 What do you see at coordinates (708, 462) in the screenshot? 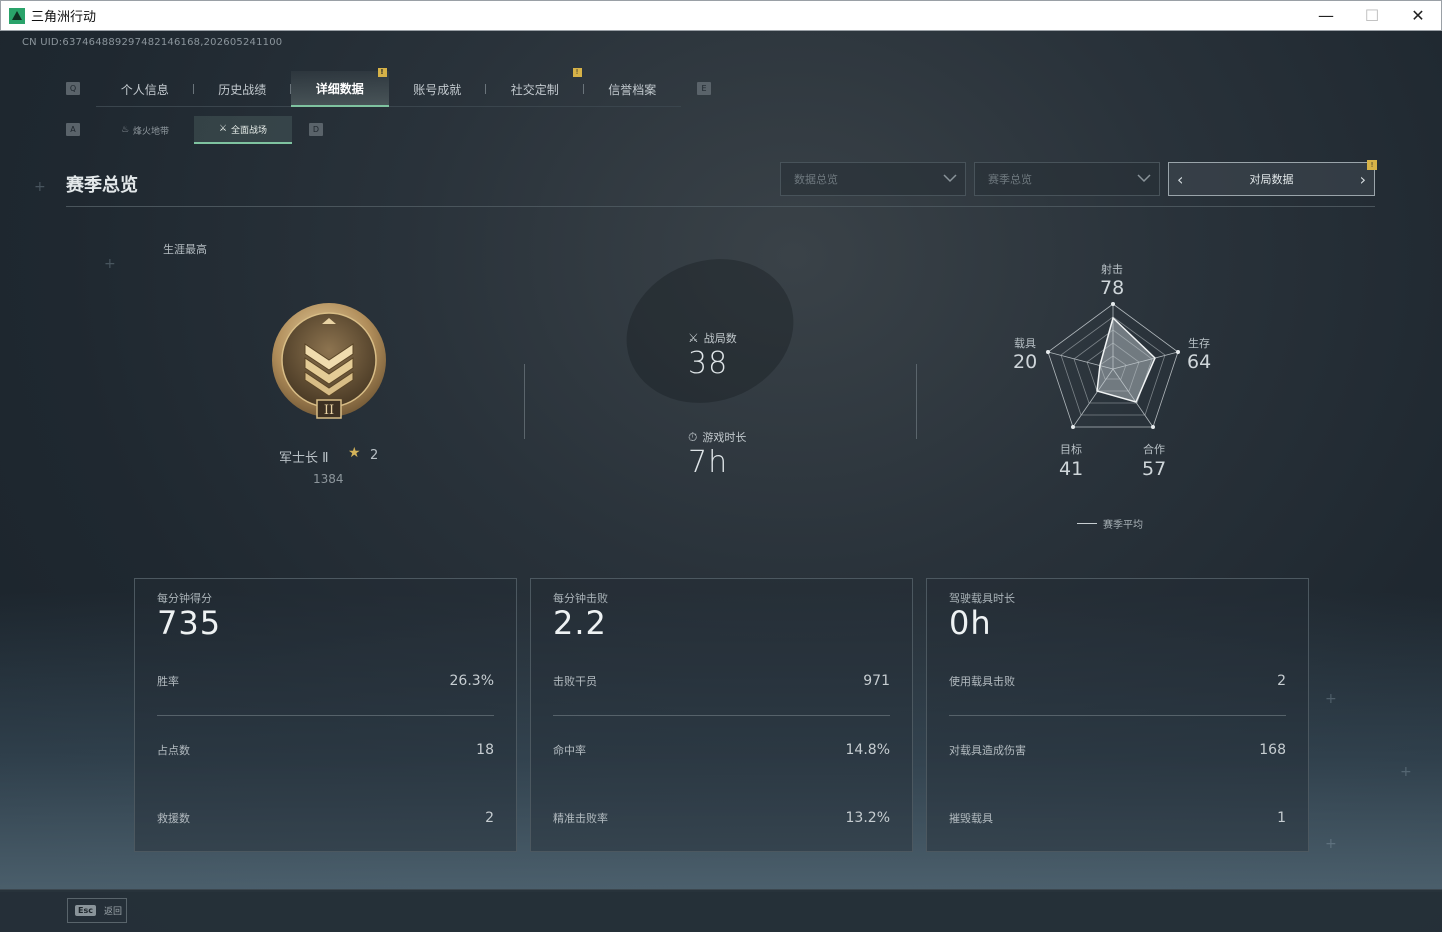
I see `playtime-value: 7h` at bounding box center [708, 462].